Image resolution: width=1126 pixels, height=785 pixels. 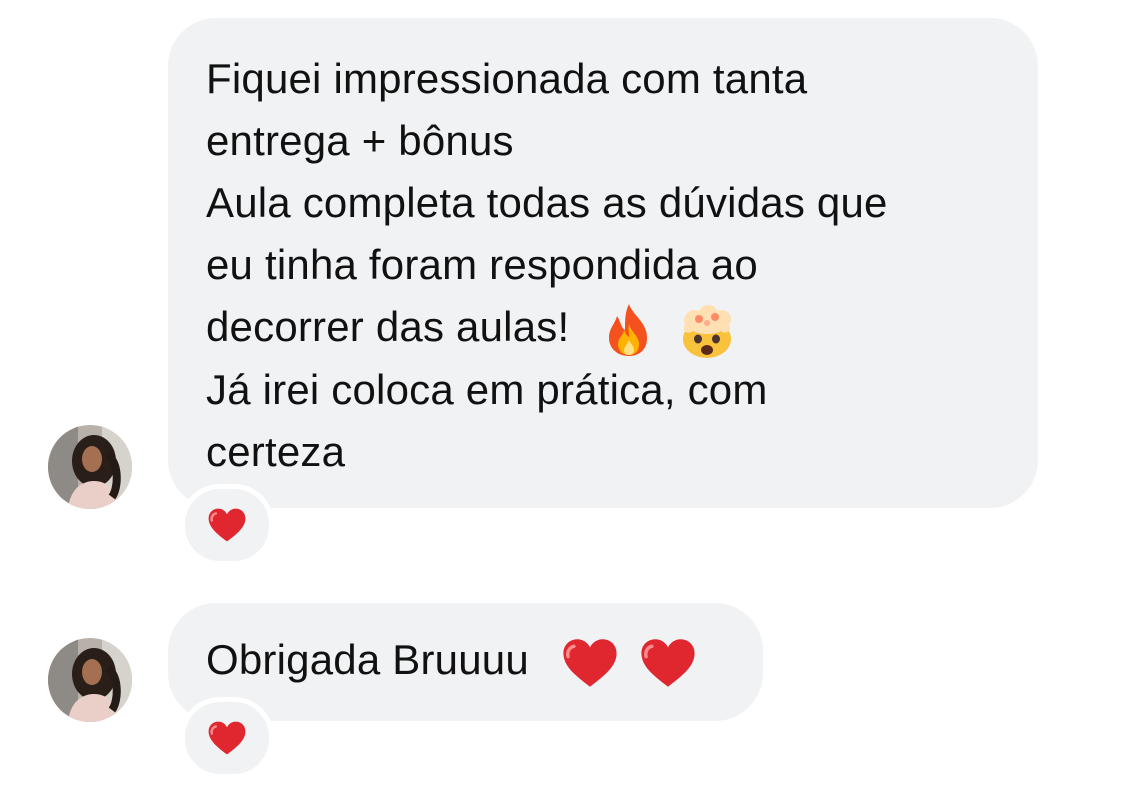 What do you see at coordinates (276, 451) in the screenshot?
I see `message-line: certeza` at bounding box center [276, 451].